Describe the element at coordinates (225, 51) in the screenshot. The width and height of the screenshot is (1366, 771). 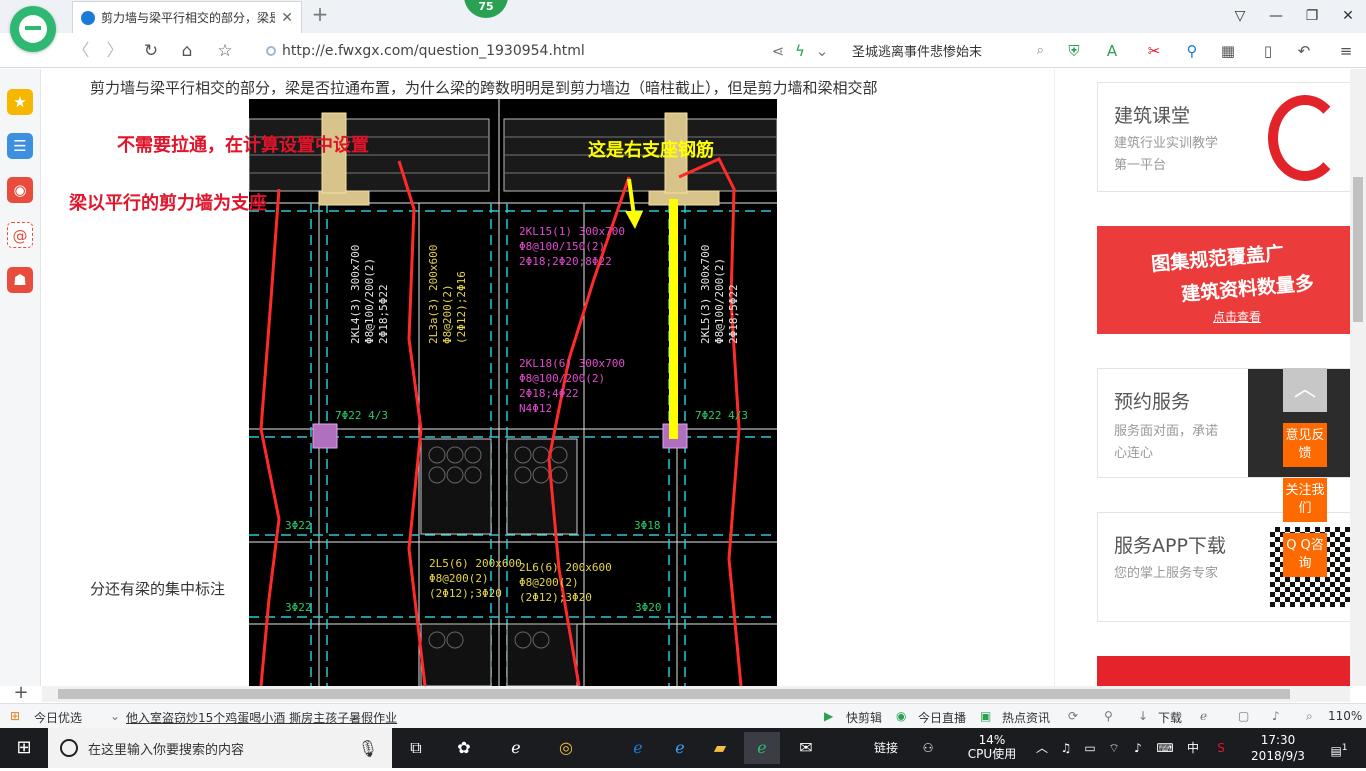
I see `favorite-star-icon: ☆` at that location.